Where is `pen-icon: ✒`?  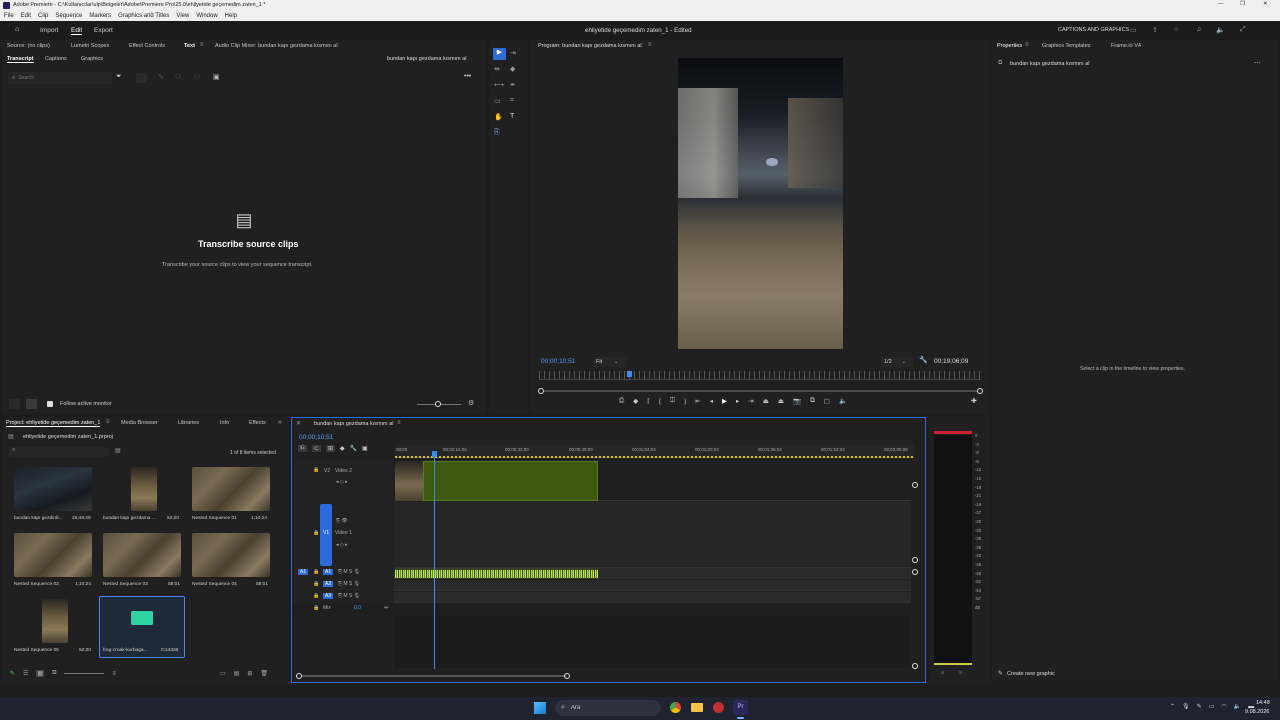
pen-icon: ✒ is located at coordinates (513, 85).